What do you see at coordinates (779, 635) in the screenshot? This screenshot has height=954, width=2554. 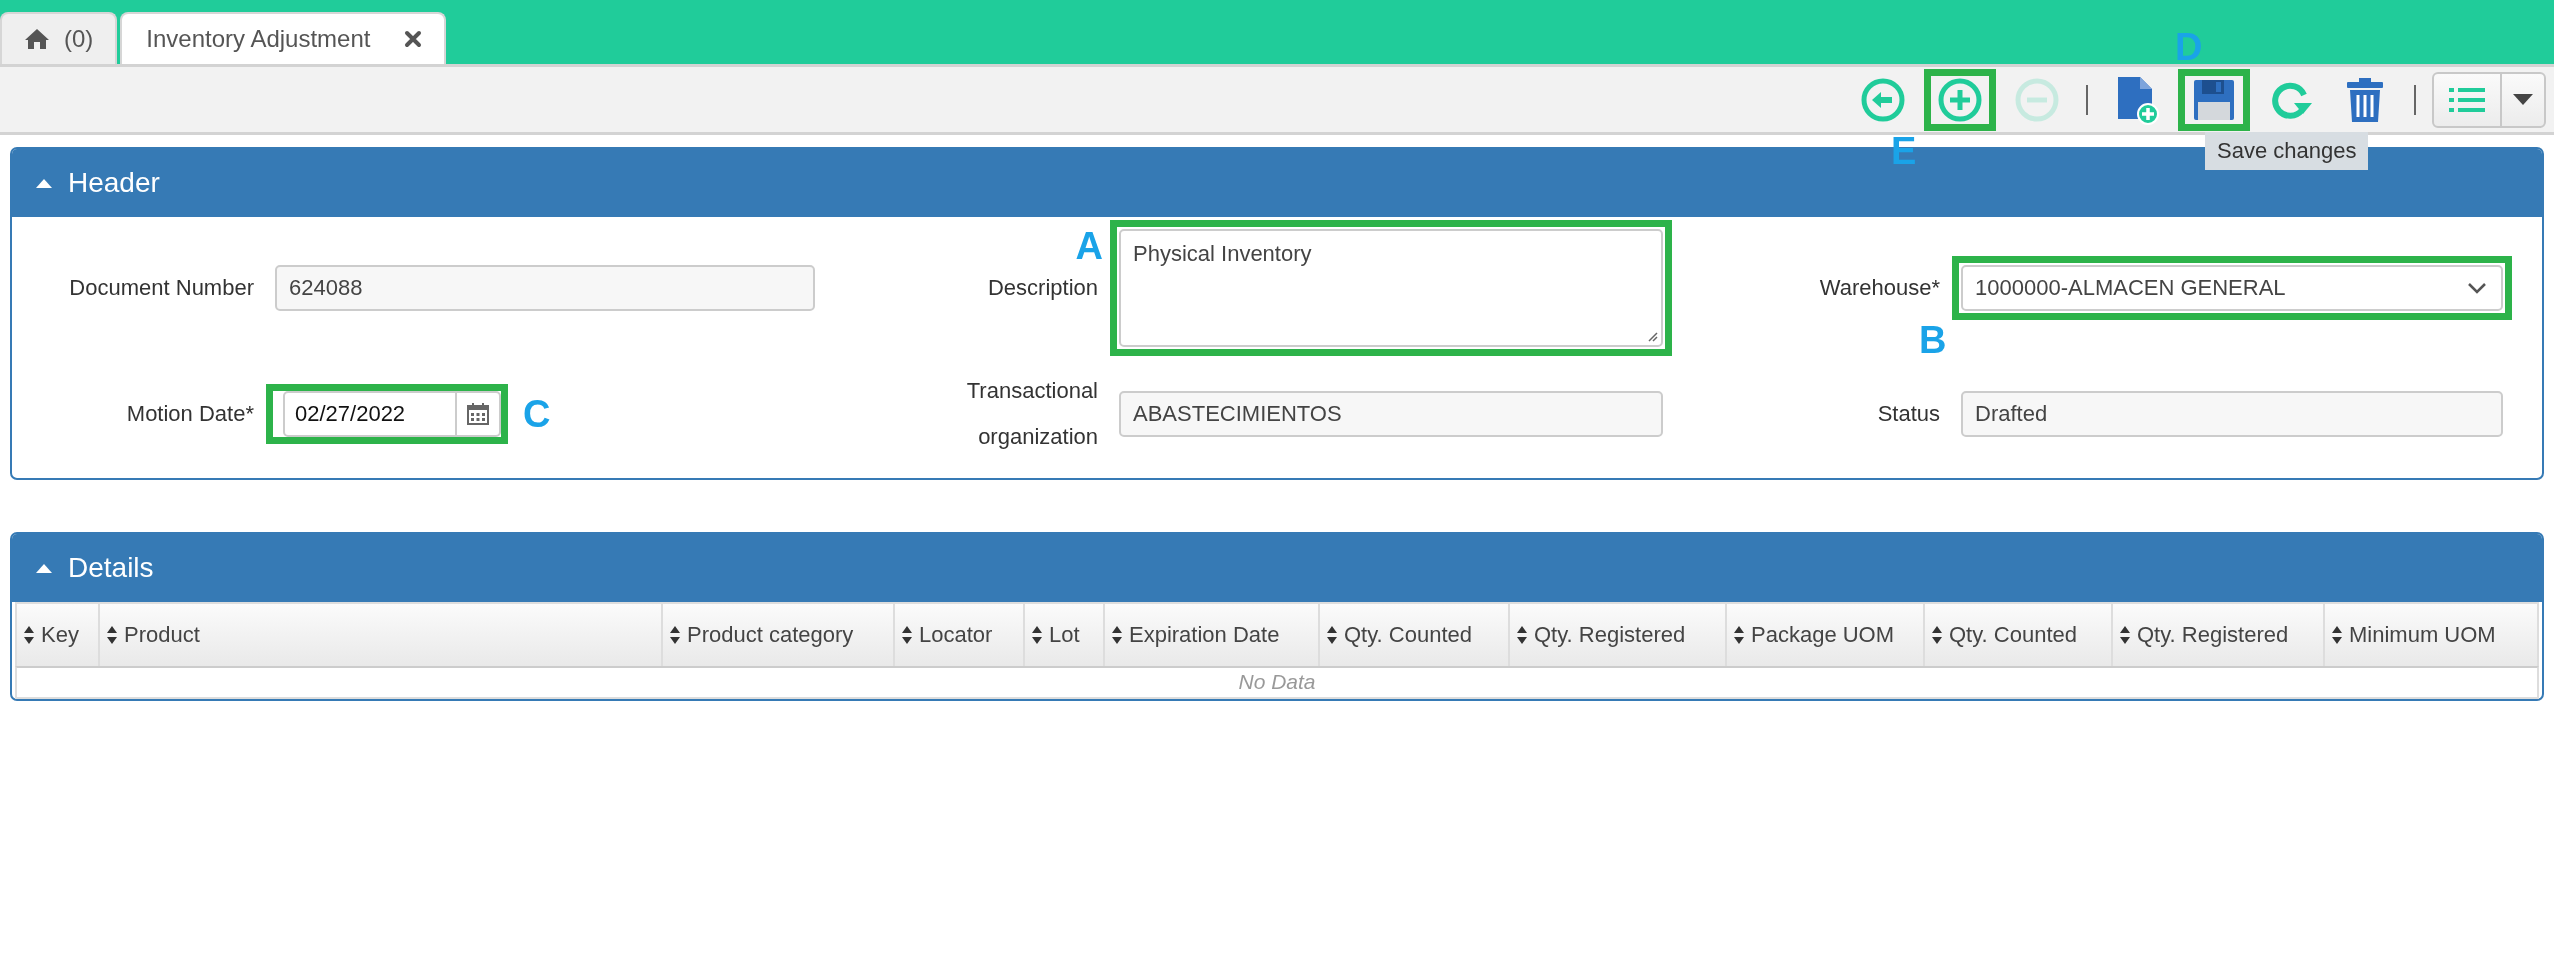 I see `column-header: Product category` at bounding box center [779, 635].